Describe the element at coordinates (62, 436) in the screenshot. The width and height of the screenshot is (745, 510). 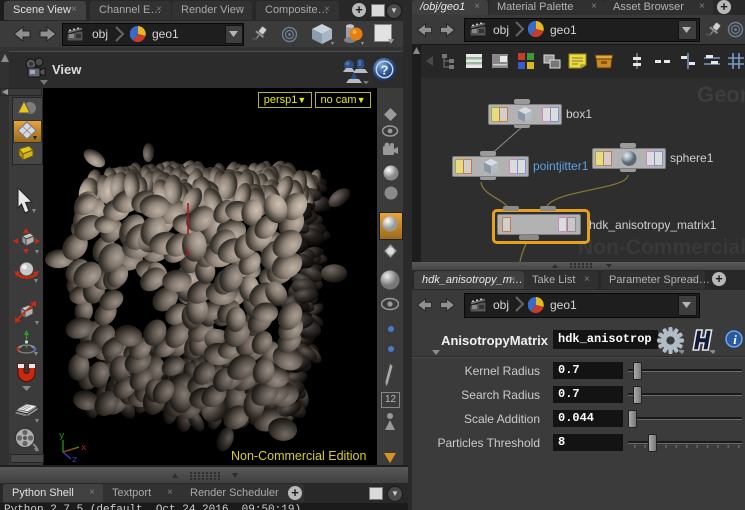
I see `svg-text: y` at that location.